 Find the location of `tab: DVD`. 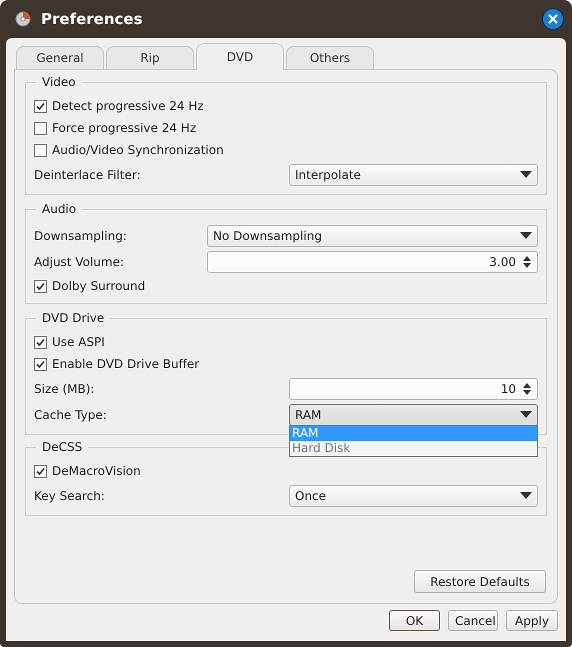

tab: DVD is located at coordinates (240, 56).